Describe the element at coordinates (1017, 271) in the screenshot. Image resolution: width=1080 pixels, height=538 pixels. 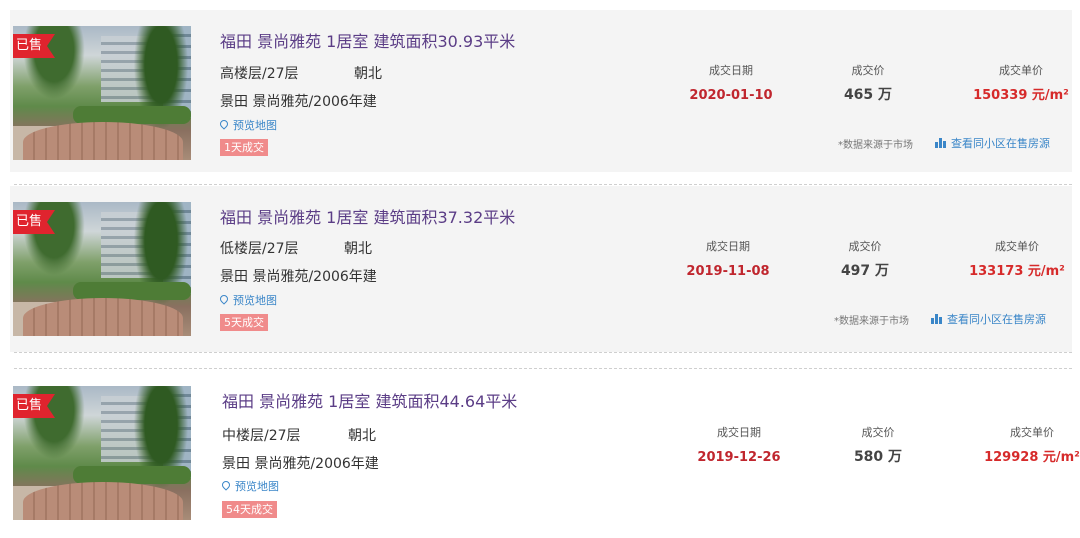
I see `unit-price-value: 133173 元/m²` at that location.